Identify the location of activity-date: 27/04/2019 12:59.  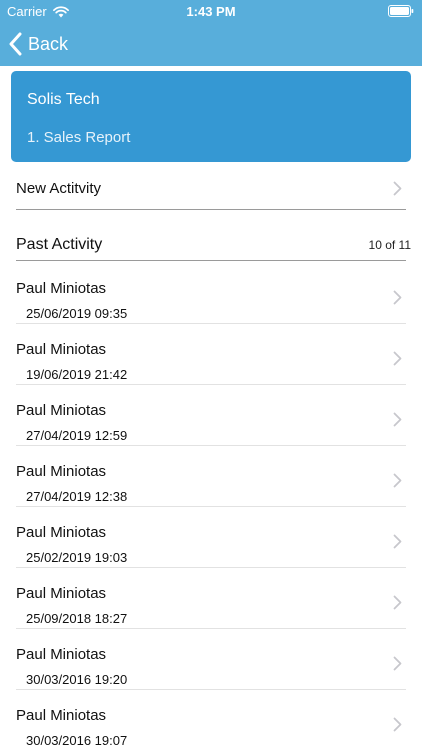
(77, 435).